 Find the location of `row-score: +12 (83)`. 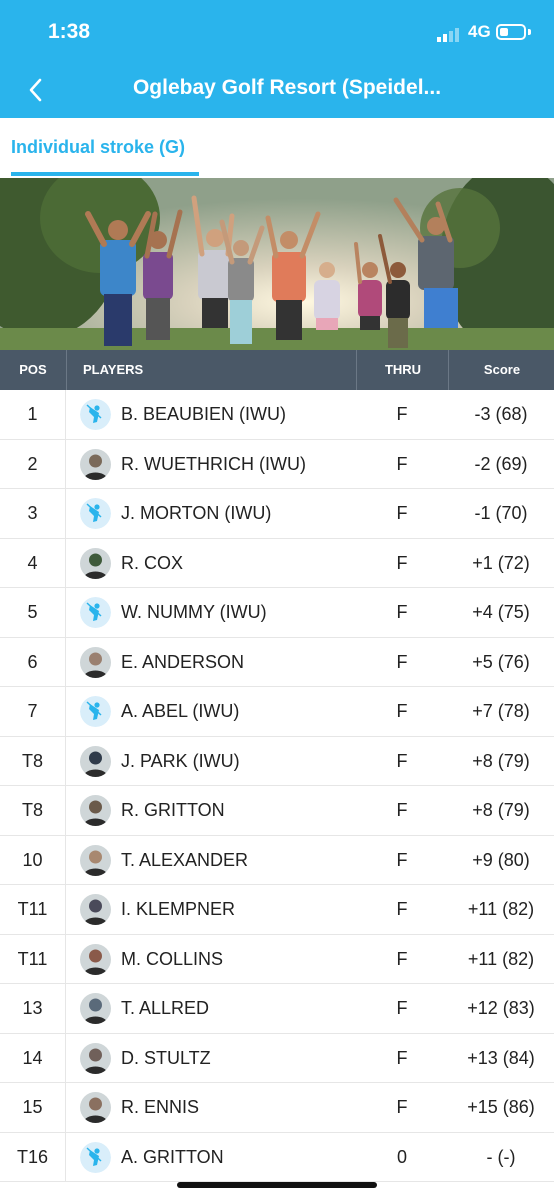

row-score: +12 (83) is located at coordinates (501, 1008).